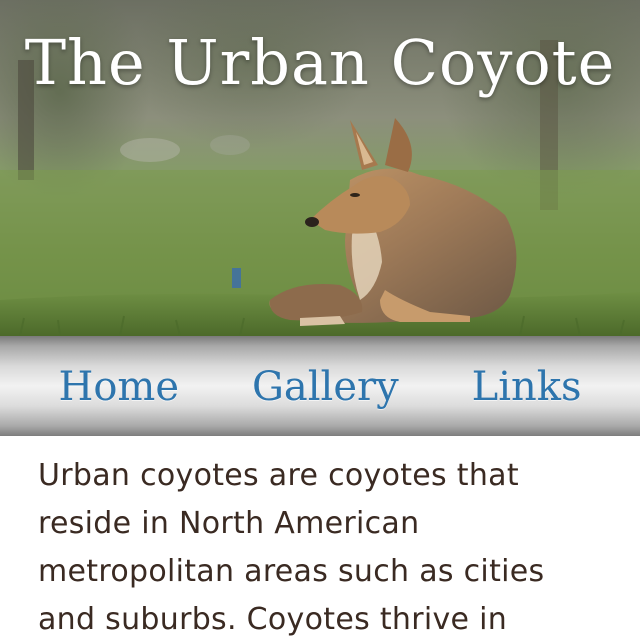  I want to click on site-title: The Urban Coyote, so click(320, 62).